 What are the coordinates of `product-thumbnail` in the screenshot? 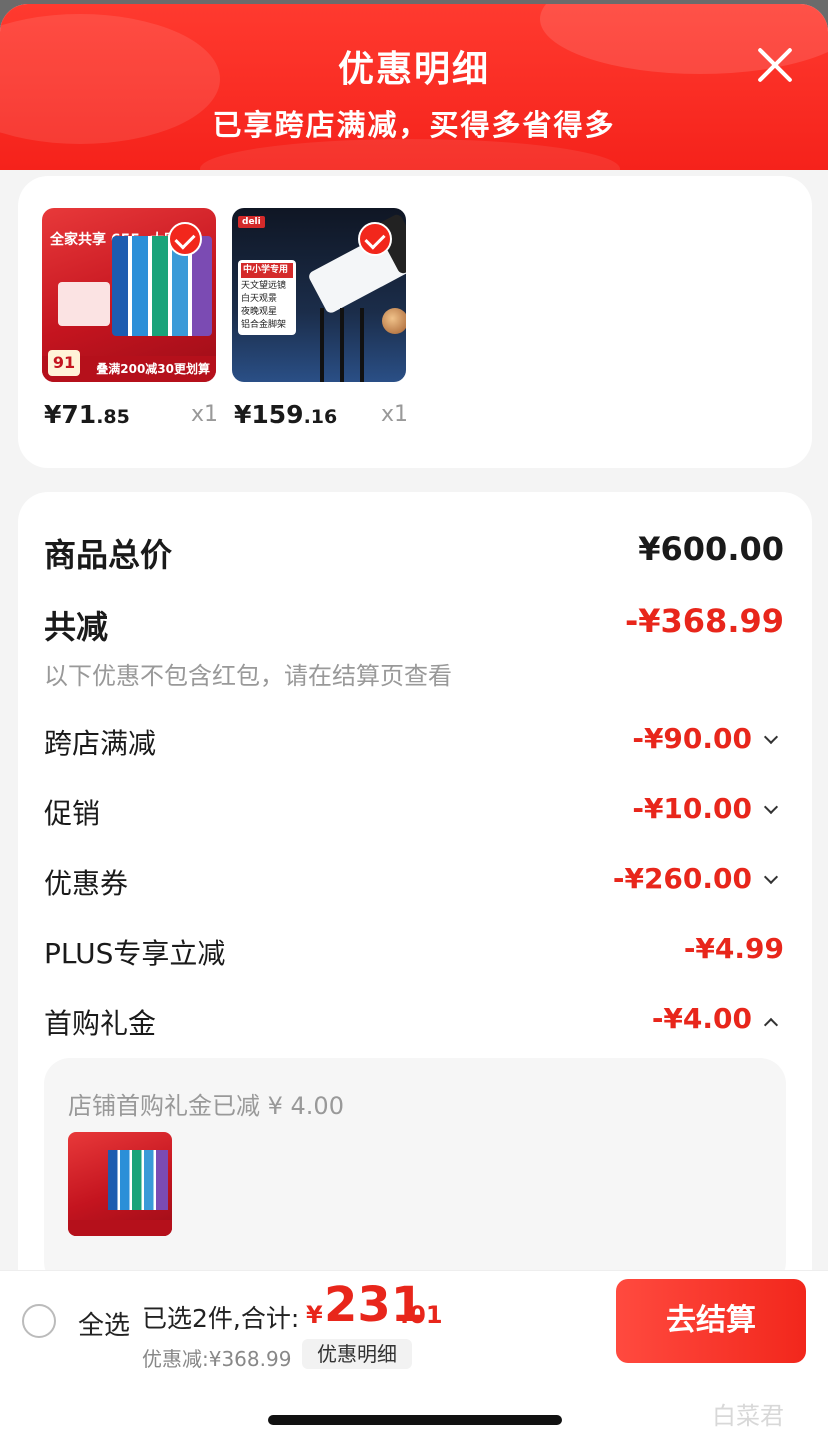 It's located at (120, 1184).